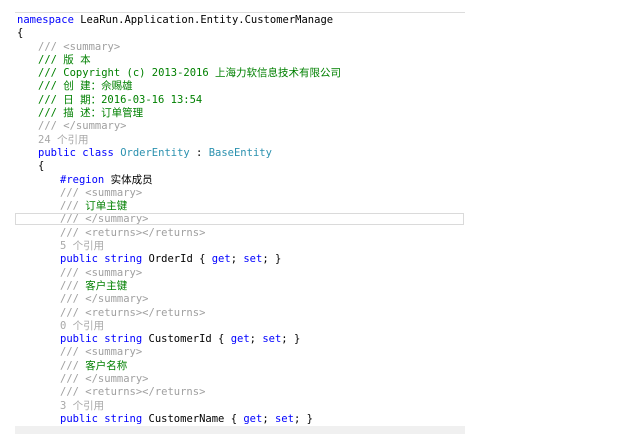 This screenshot has width=640, height=441. Describe the element at coordinates (320, 86) in the screenshot. I see `code-line: /// 创 建：佘赐雄` at that location.